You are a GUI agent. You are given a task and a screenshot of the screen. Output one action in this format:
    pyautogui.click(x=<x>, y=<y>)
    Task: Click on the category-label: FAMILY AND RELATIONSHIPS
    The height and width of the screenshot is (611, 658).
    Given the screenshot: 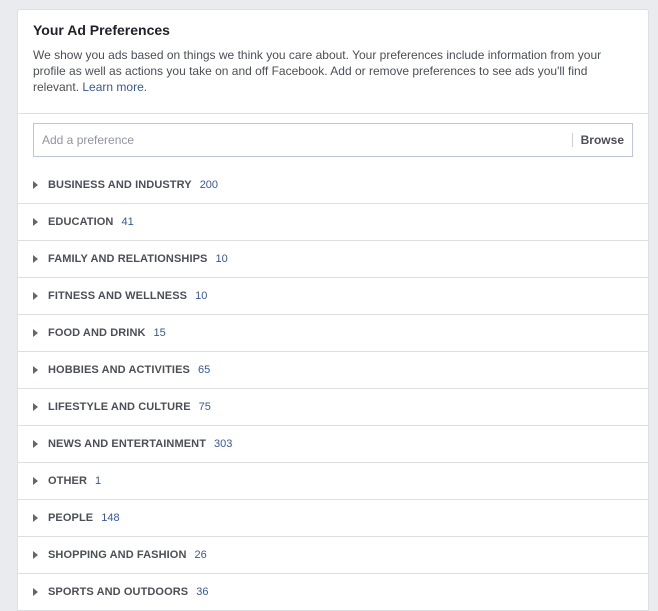 What is the action you would take?
    pyautogui.click(x=128, y=259)
    